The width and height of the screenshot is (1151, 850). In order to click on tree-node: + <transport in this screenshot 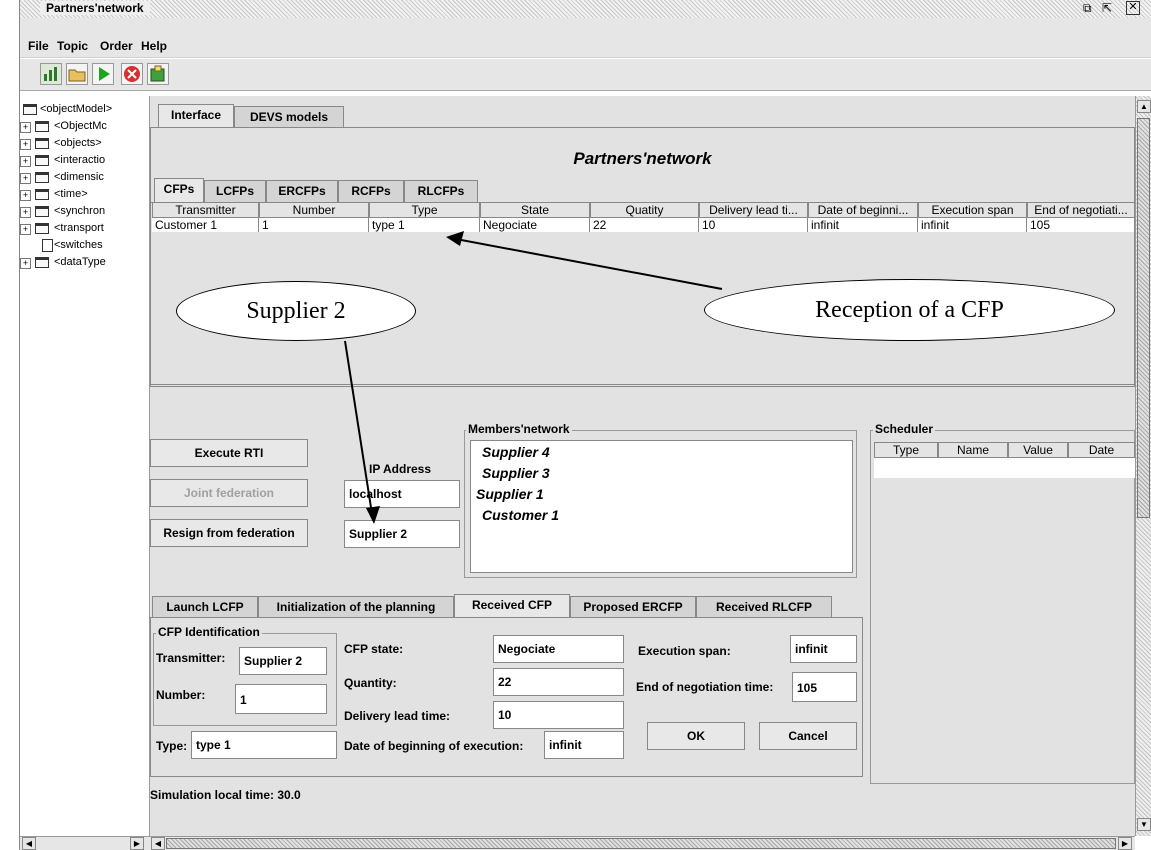, I will do `click(84, 229)`.